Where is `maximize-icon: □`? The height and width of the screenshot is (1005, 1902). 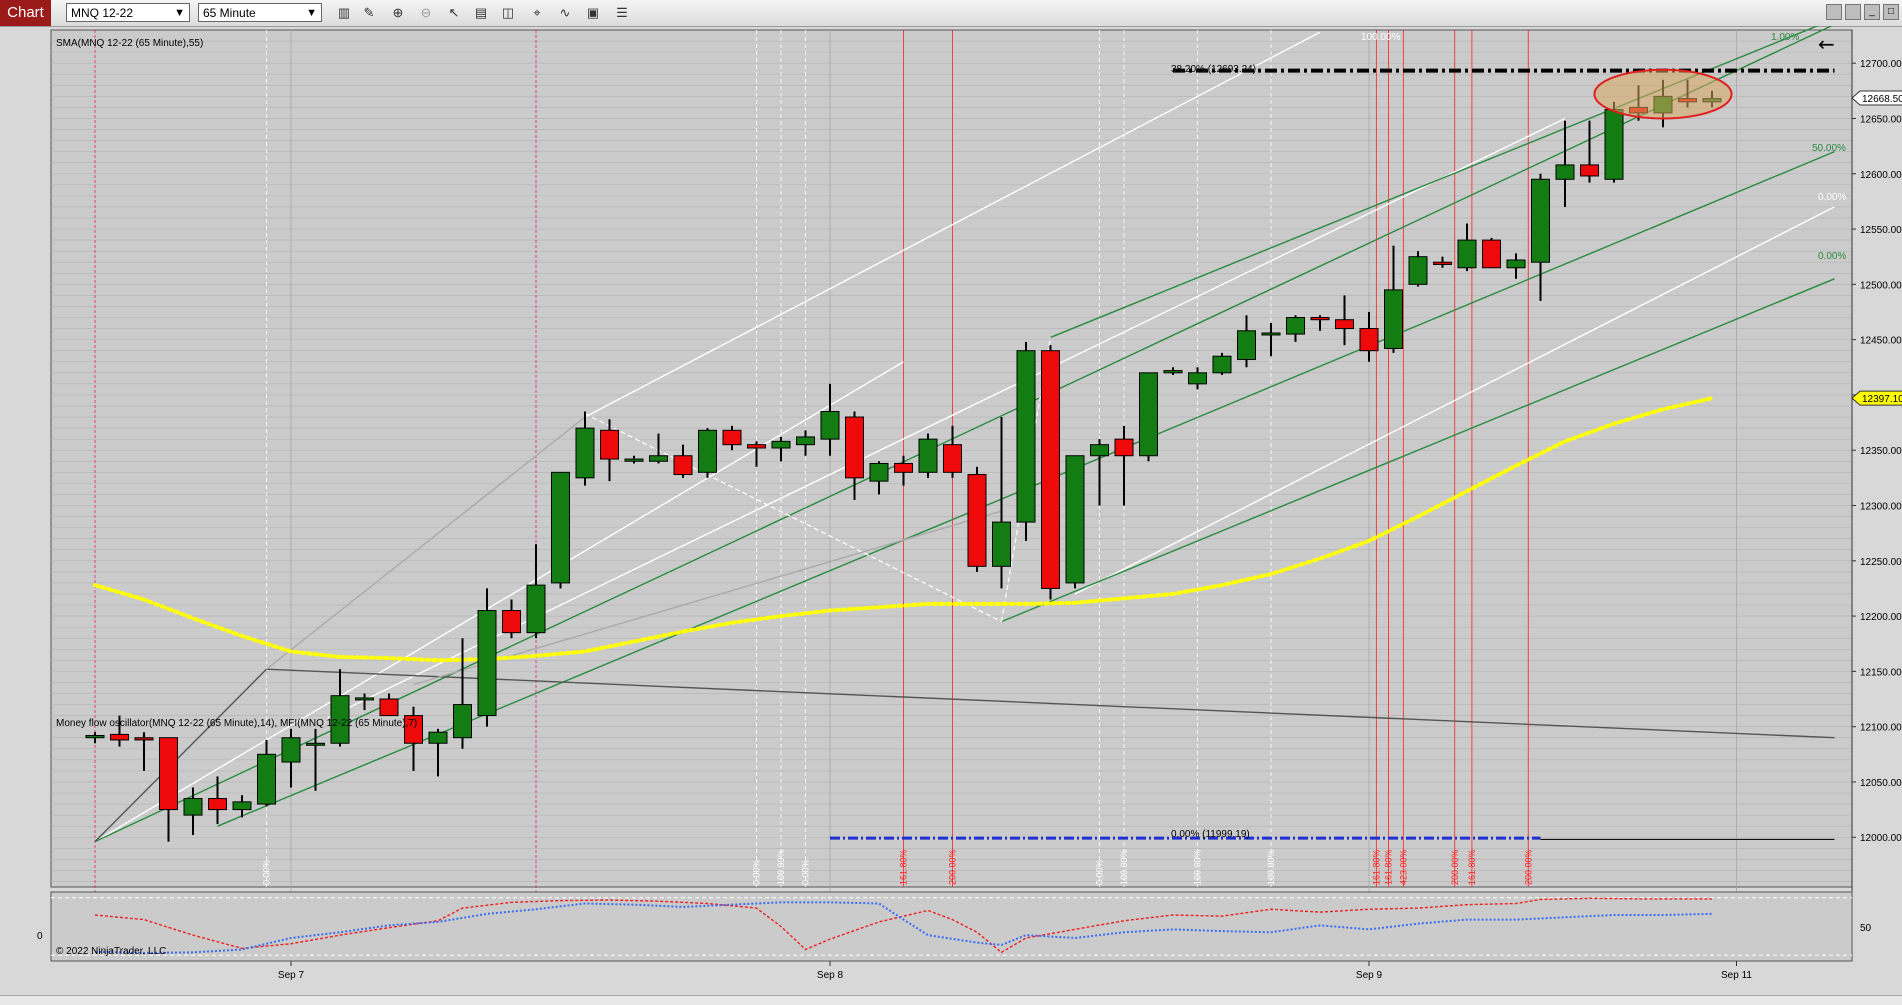
maximize-icon: □ is located at coordinates (1891, 12).